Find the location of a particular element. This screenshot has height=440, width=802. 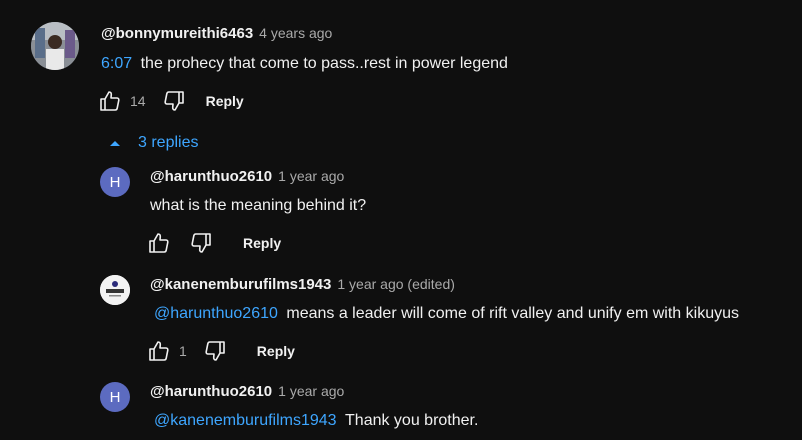

mention-link: @harunthuo2610 is located at coordinates (216, 313).